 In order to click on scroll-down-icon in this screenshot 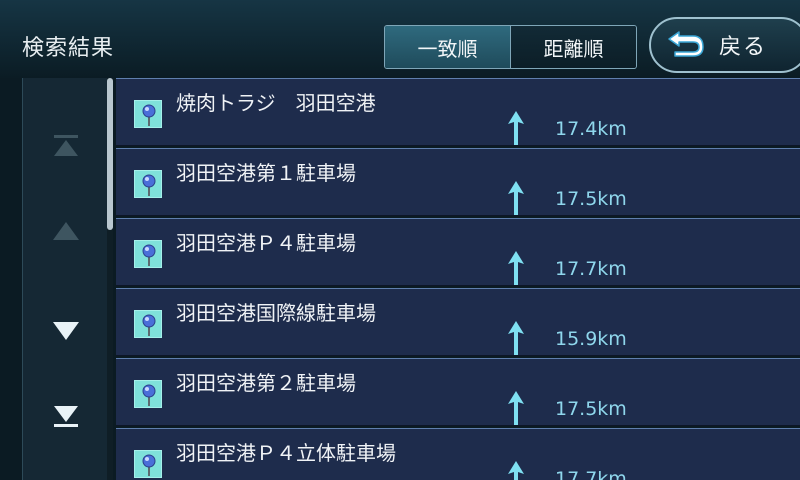, I will do `click(66, 333)`.